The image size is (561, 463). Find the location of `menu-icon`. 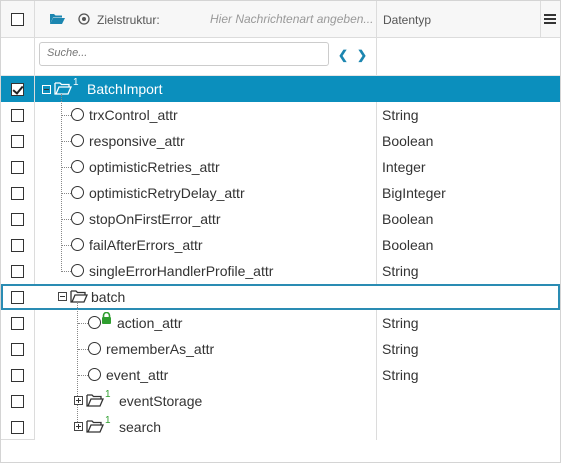

menu-icon is located at coordinates (550, 19).